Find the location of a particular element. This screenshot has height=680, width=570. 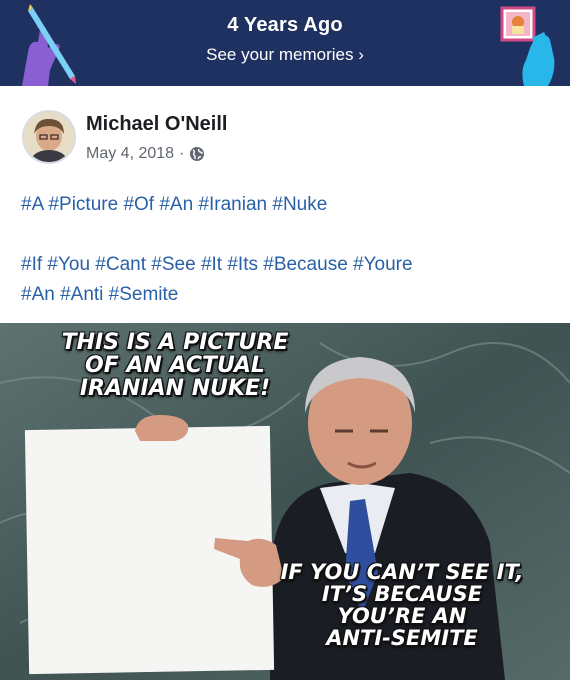

see-memories-link: See your memories › is located at coordinates (285, 55).